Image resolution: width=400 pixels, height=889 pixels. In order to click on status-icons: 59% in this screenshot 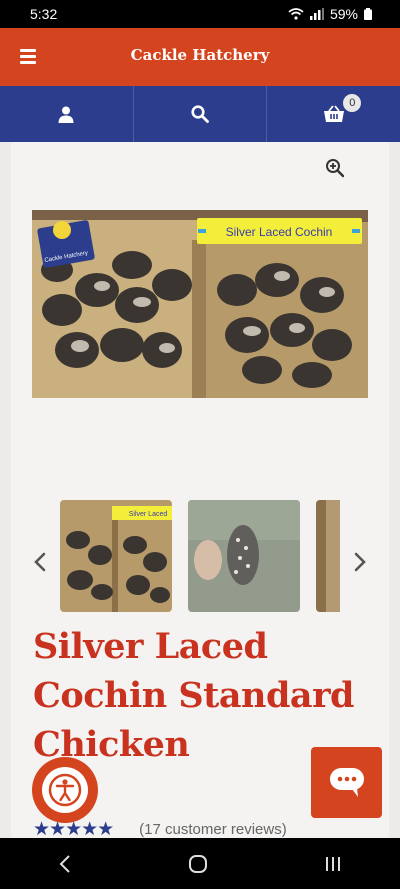, I will do `click(330, 14)`.